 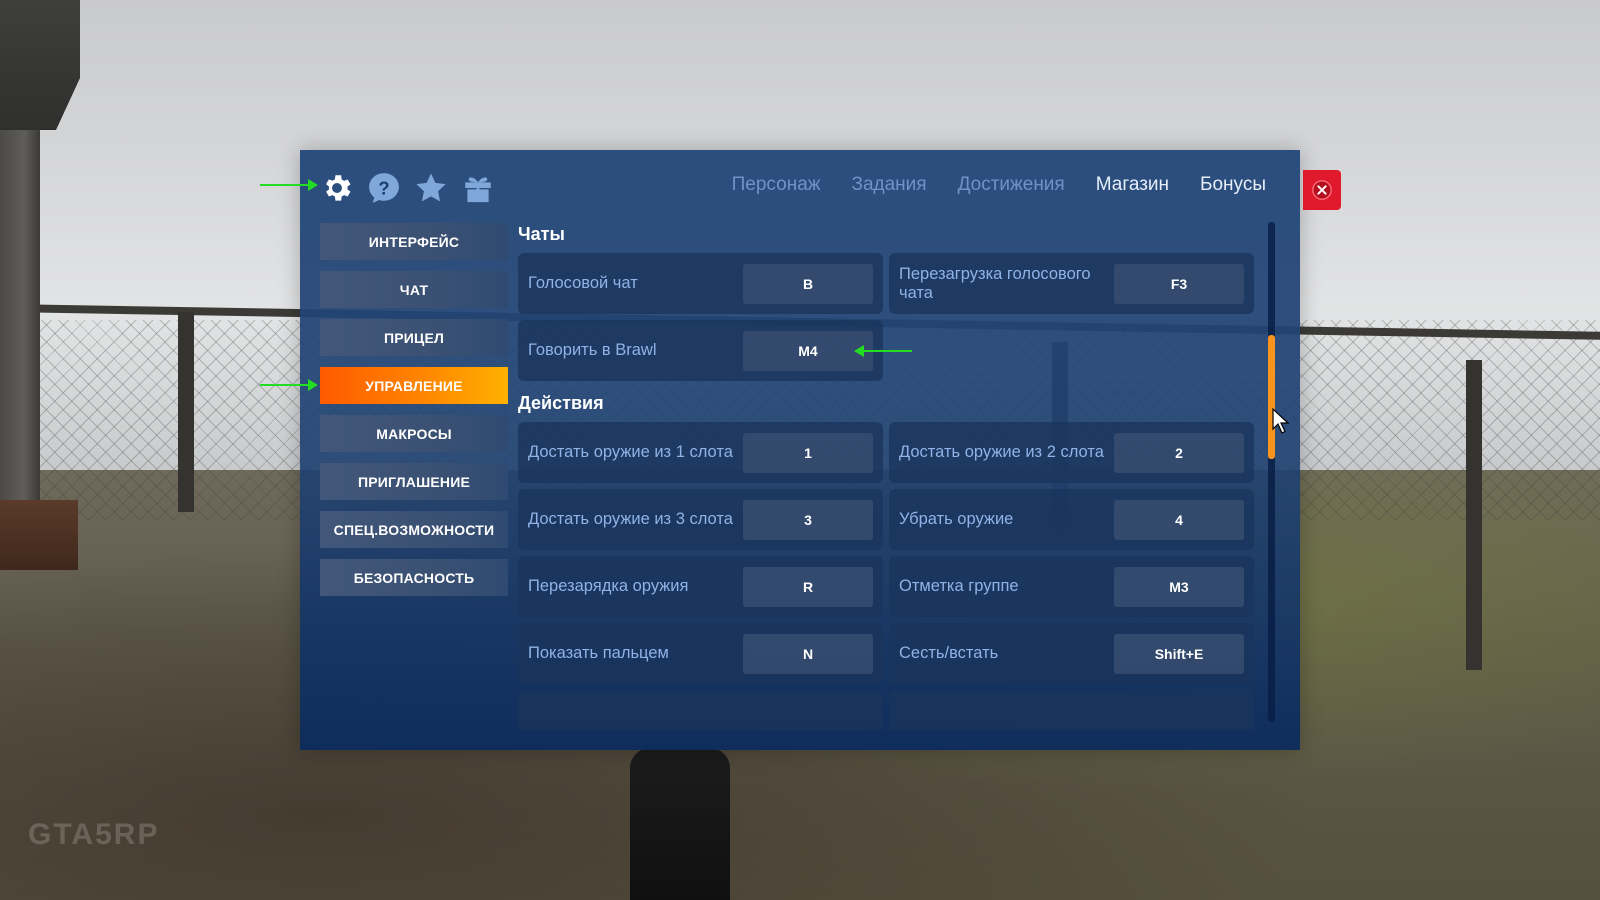 What do you see at coordinates (888, 185) in the screenshot?
I see `tab-tasks: Задания` at bounding box center [888, 185].